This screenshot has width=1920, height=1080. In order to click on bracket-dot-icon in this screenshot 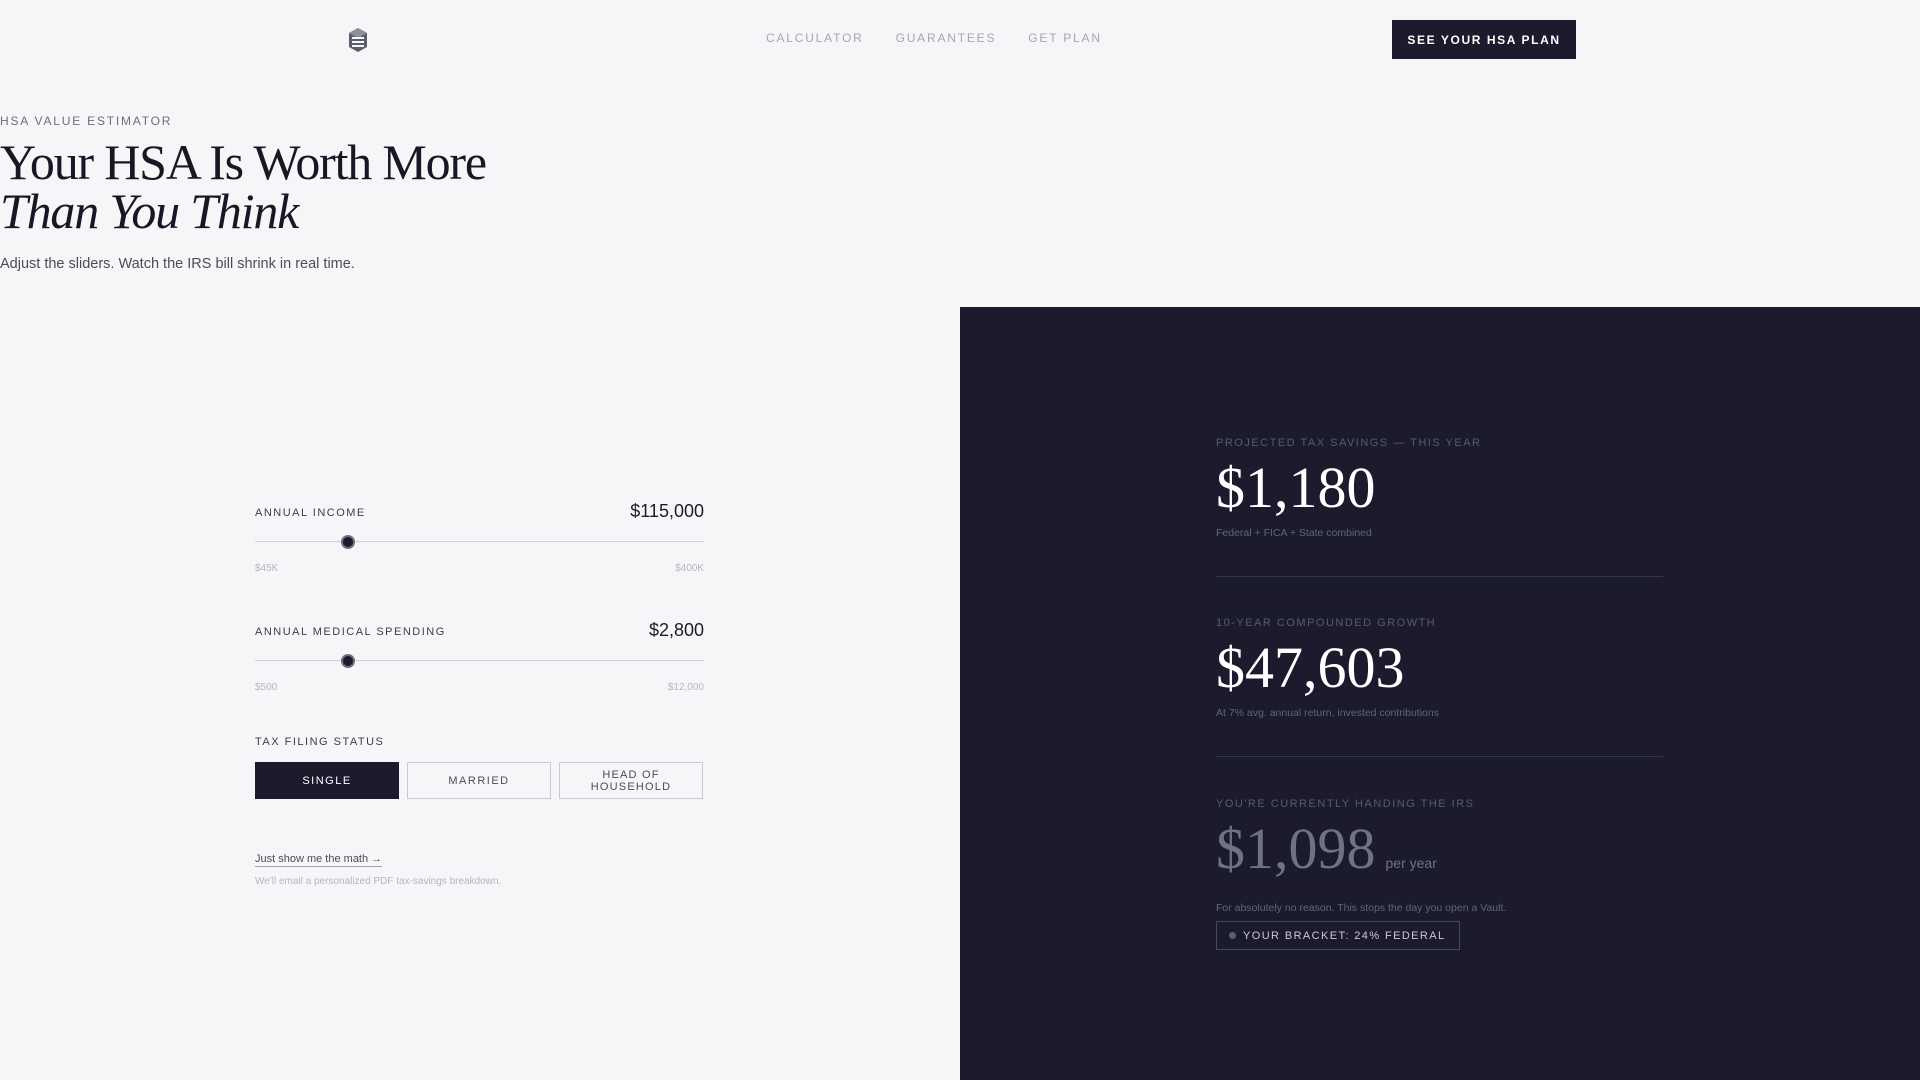, I will do `click(1232, 935)`.